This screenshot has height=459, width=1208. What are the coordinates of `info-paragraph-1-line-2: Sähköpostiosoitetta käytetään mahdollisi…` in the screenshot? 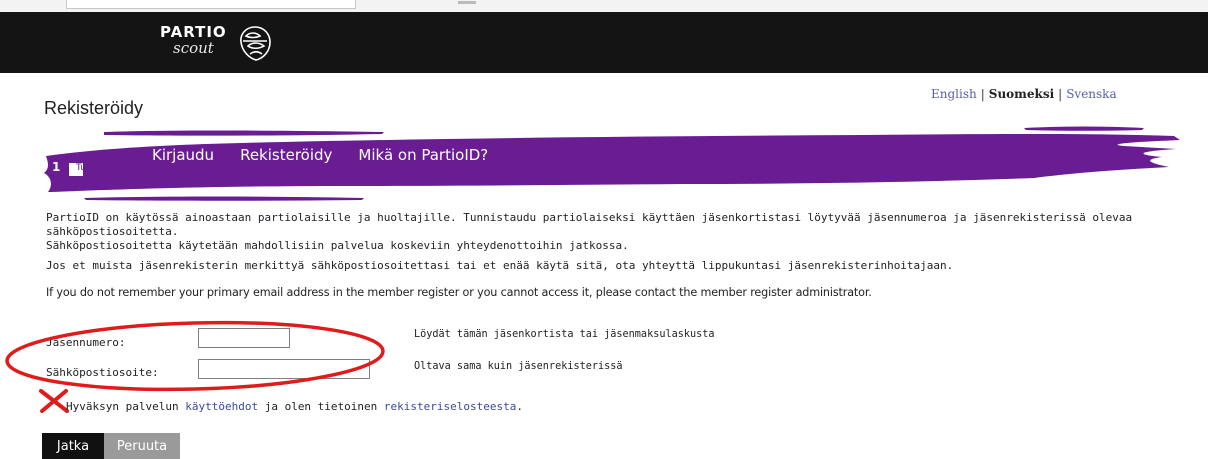 It's located at (337, 245).